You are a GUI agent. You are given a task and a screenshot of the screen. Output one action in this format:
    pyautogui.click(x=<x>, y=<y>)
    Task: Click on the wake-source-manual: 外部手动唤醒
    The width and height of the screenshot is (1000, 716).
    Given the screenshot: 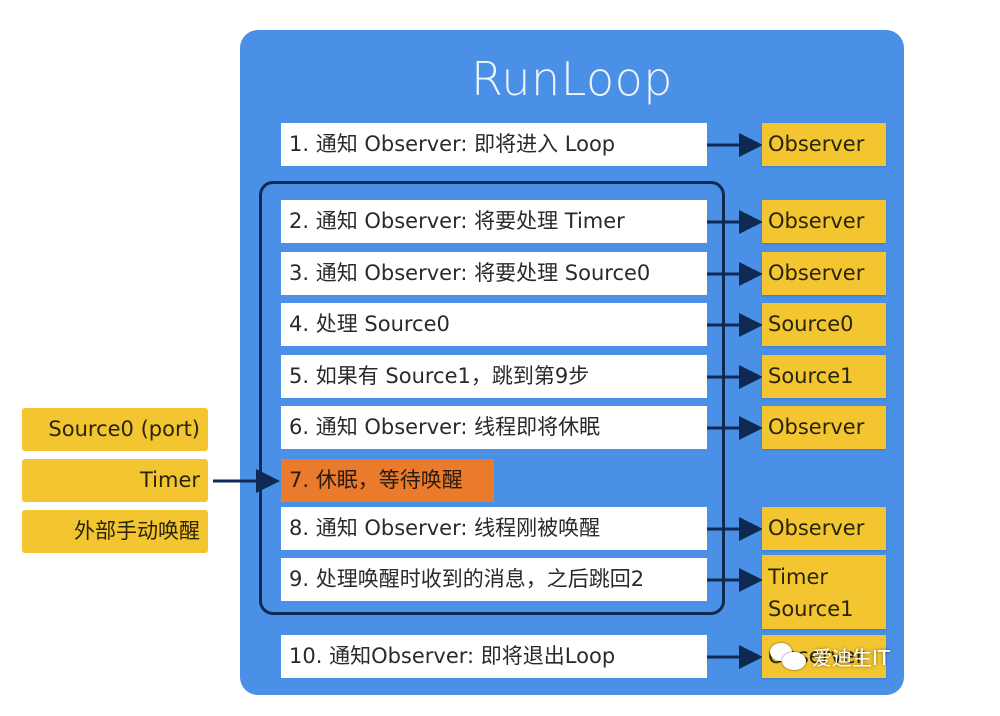 What is the action you would take?
    pyautogui.click(x=115, y=531)
    